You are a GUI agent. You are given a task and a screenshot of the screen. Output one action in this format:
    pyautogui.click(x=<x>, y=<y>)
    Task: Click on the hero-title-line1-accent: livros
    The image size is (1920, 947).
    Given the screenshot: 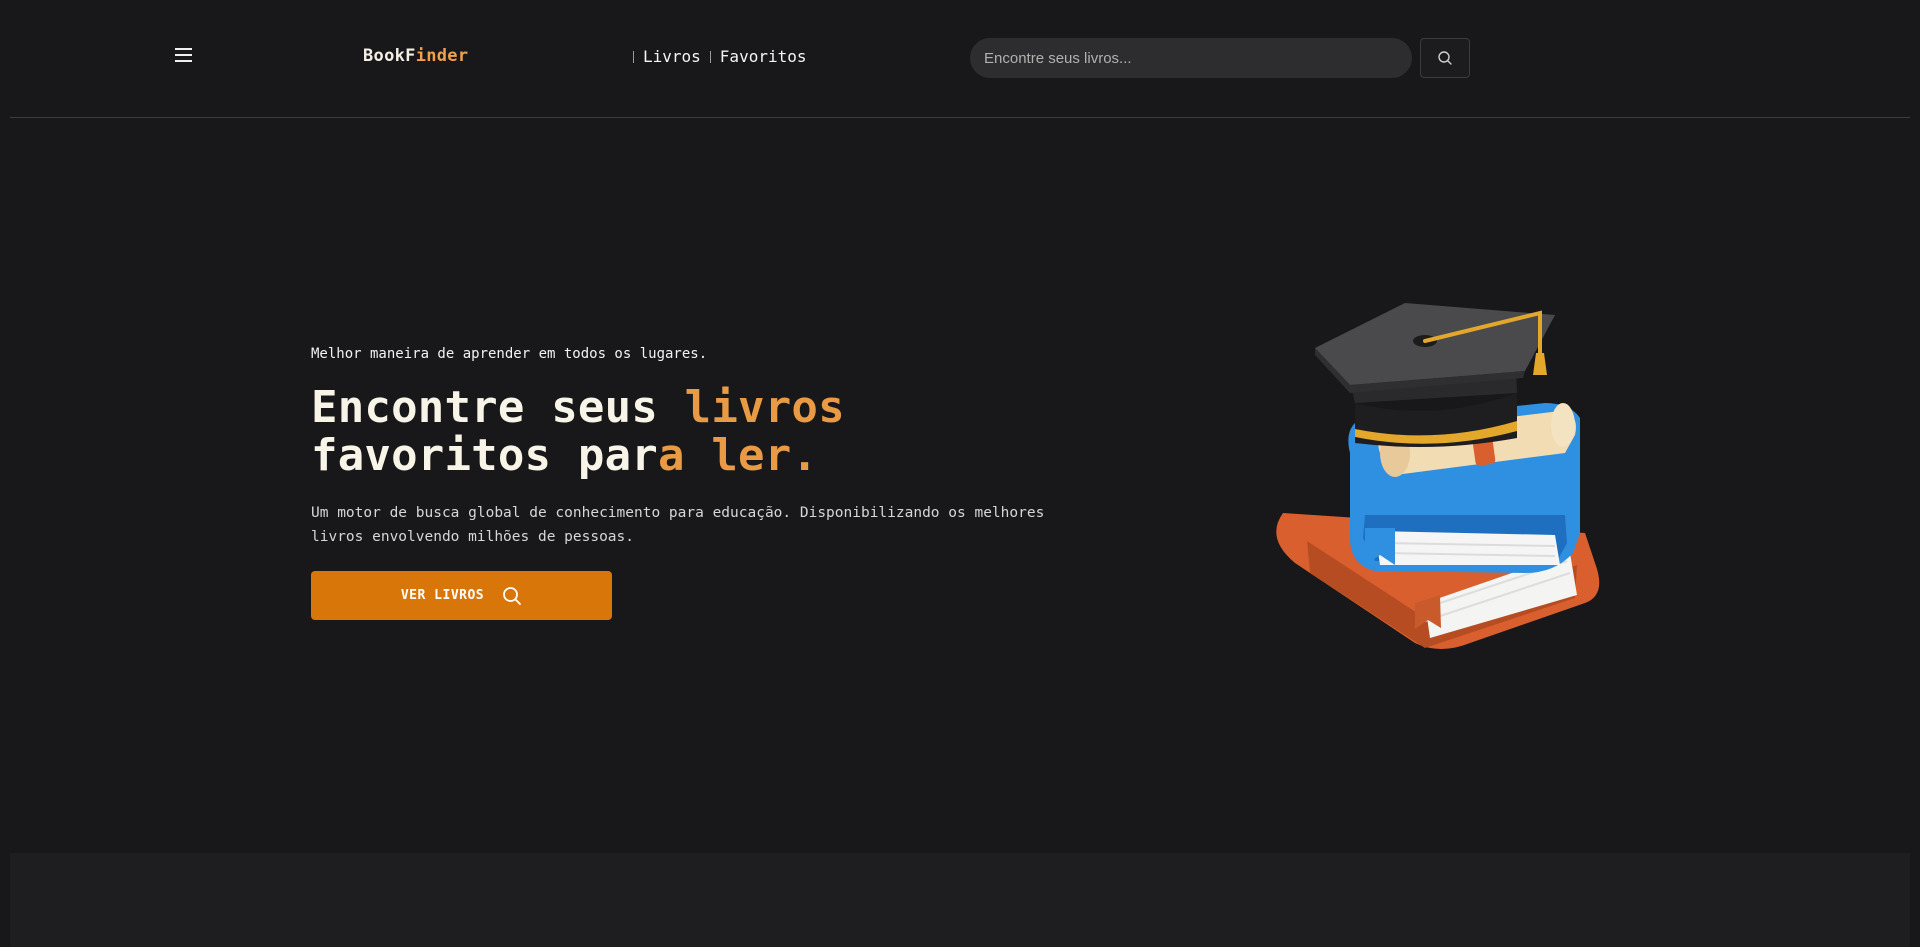 What is the action you would take?
    pyautogui.click(x=764, y=407)
    